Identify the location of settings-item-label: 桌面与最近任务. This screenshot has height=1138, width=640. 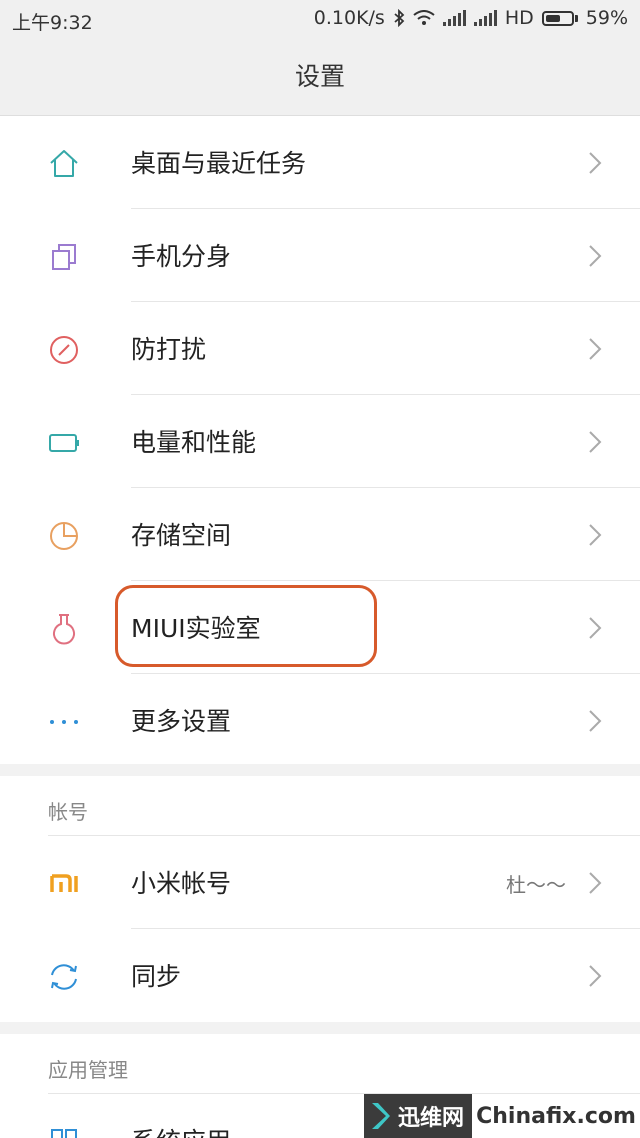
(219, 163).